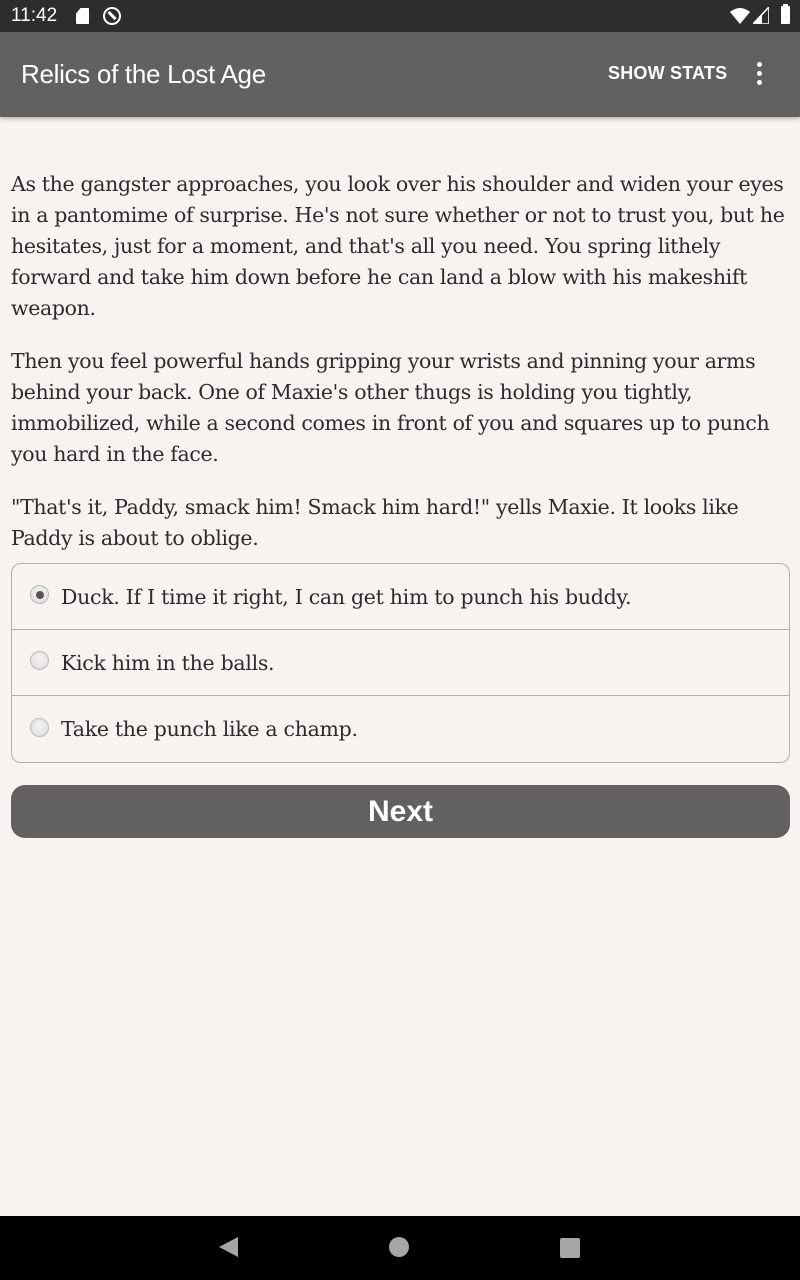  What do you see at coordinates (112, 16) in the screenshot?
I see `sync-disabled-icon` at bounding box center [112, 16].